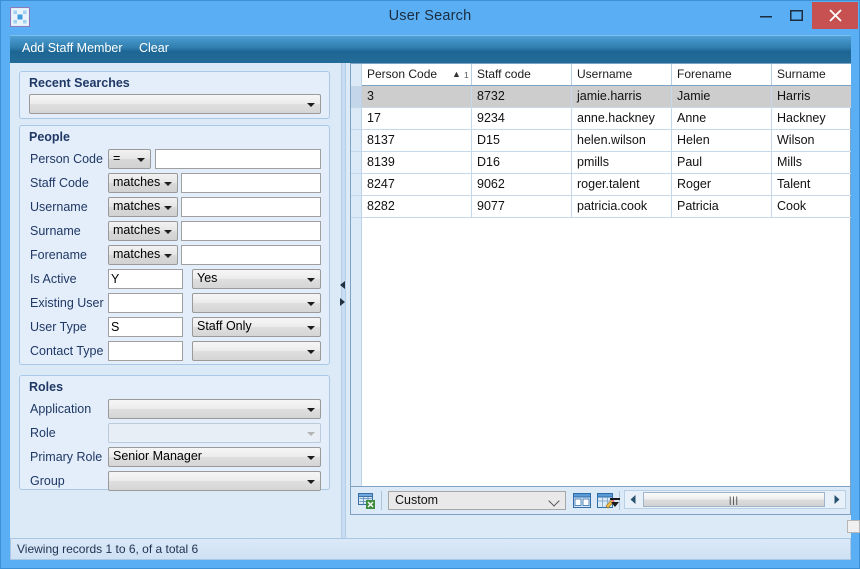 Image resolution: width=860 pixels, height=569 pixels. What do you see at coordinates (207, 278) in the screenshot?
I see `lookup-is-active-value: Yes` at bounding box center [207, 278].